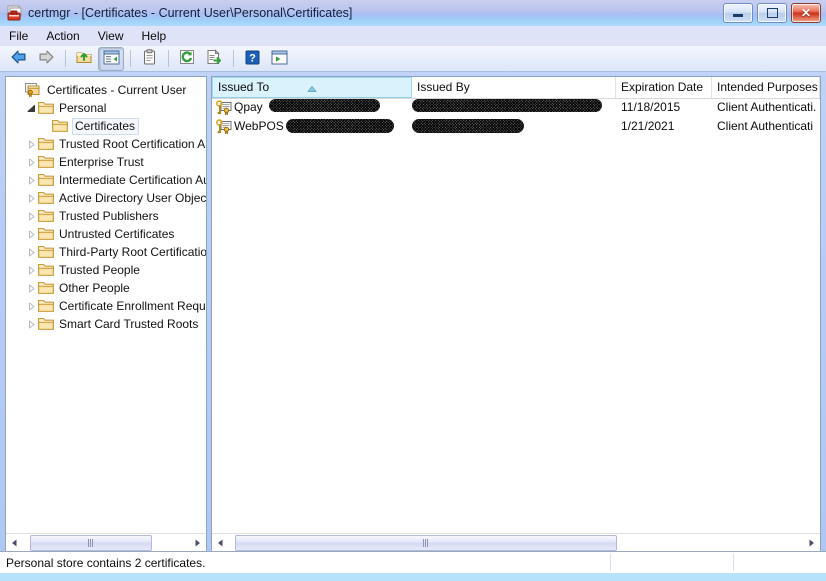 Image resolution: width=826 pixels, height=581 pixels. I want to click on back-icon, so click(19, 58).